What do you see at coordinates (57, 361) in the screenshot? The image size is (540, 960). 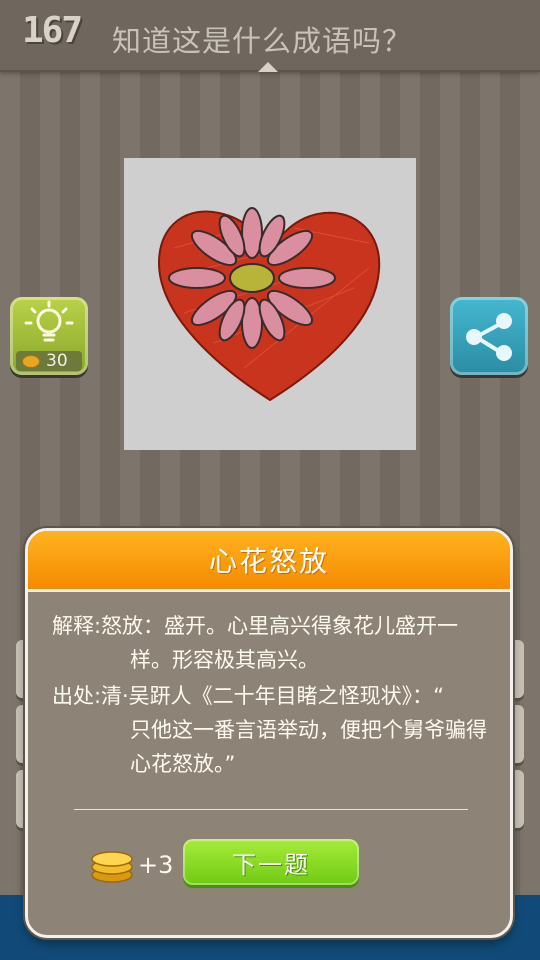 I see `hint-cost-value: 30` at bounding box center [57, 361].